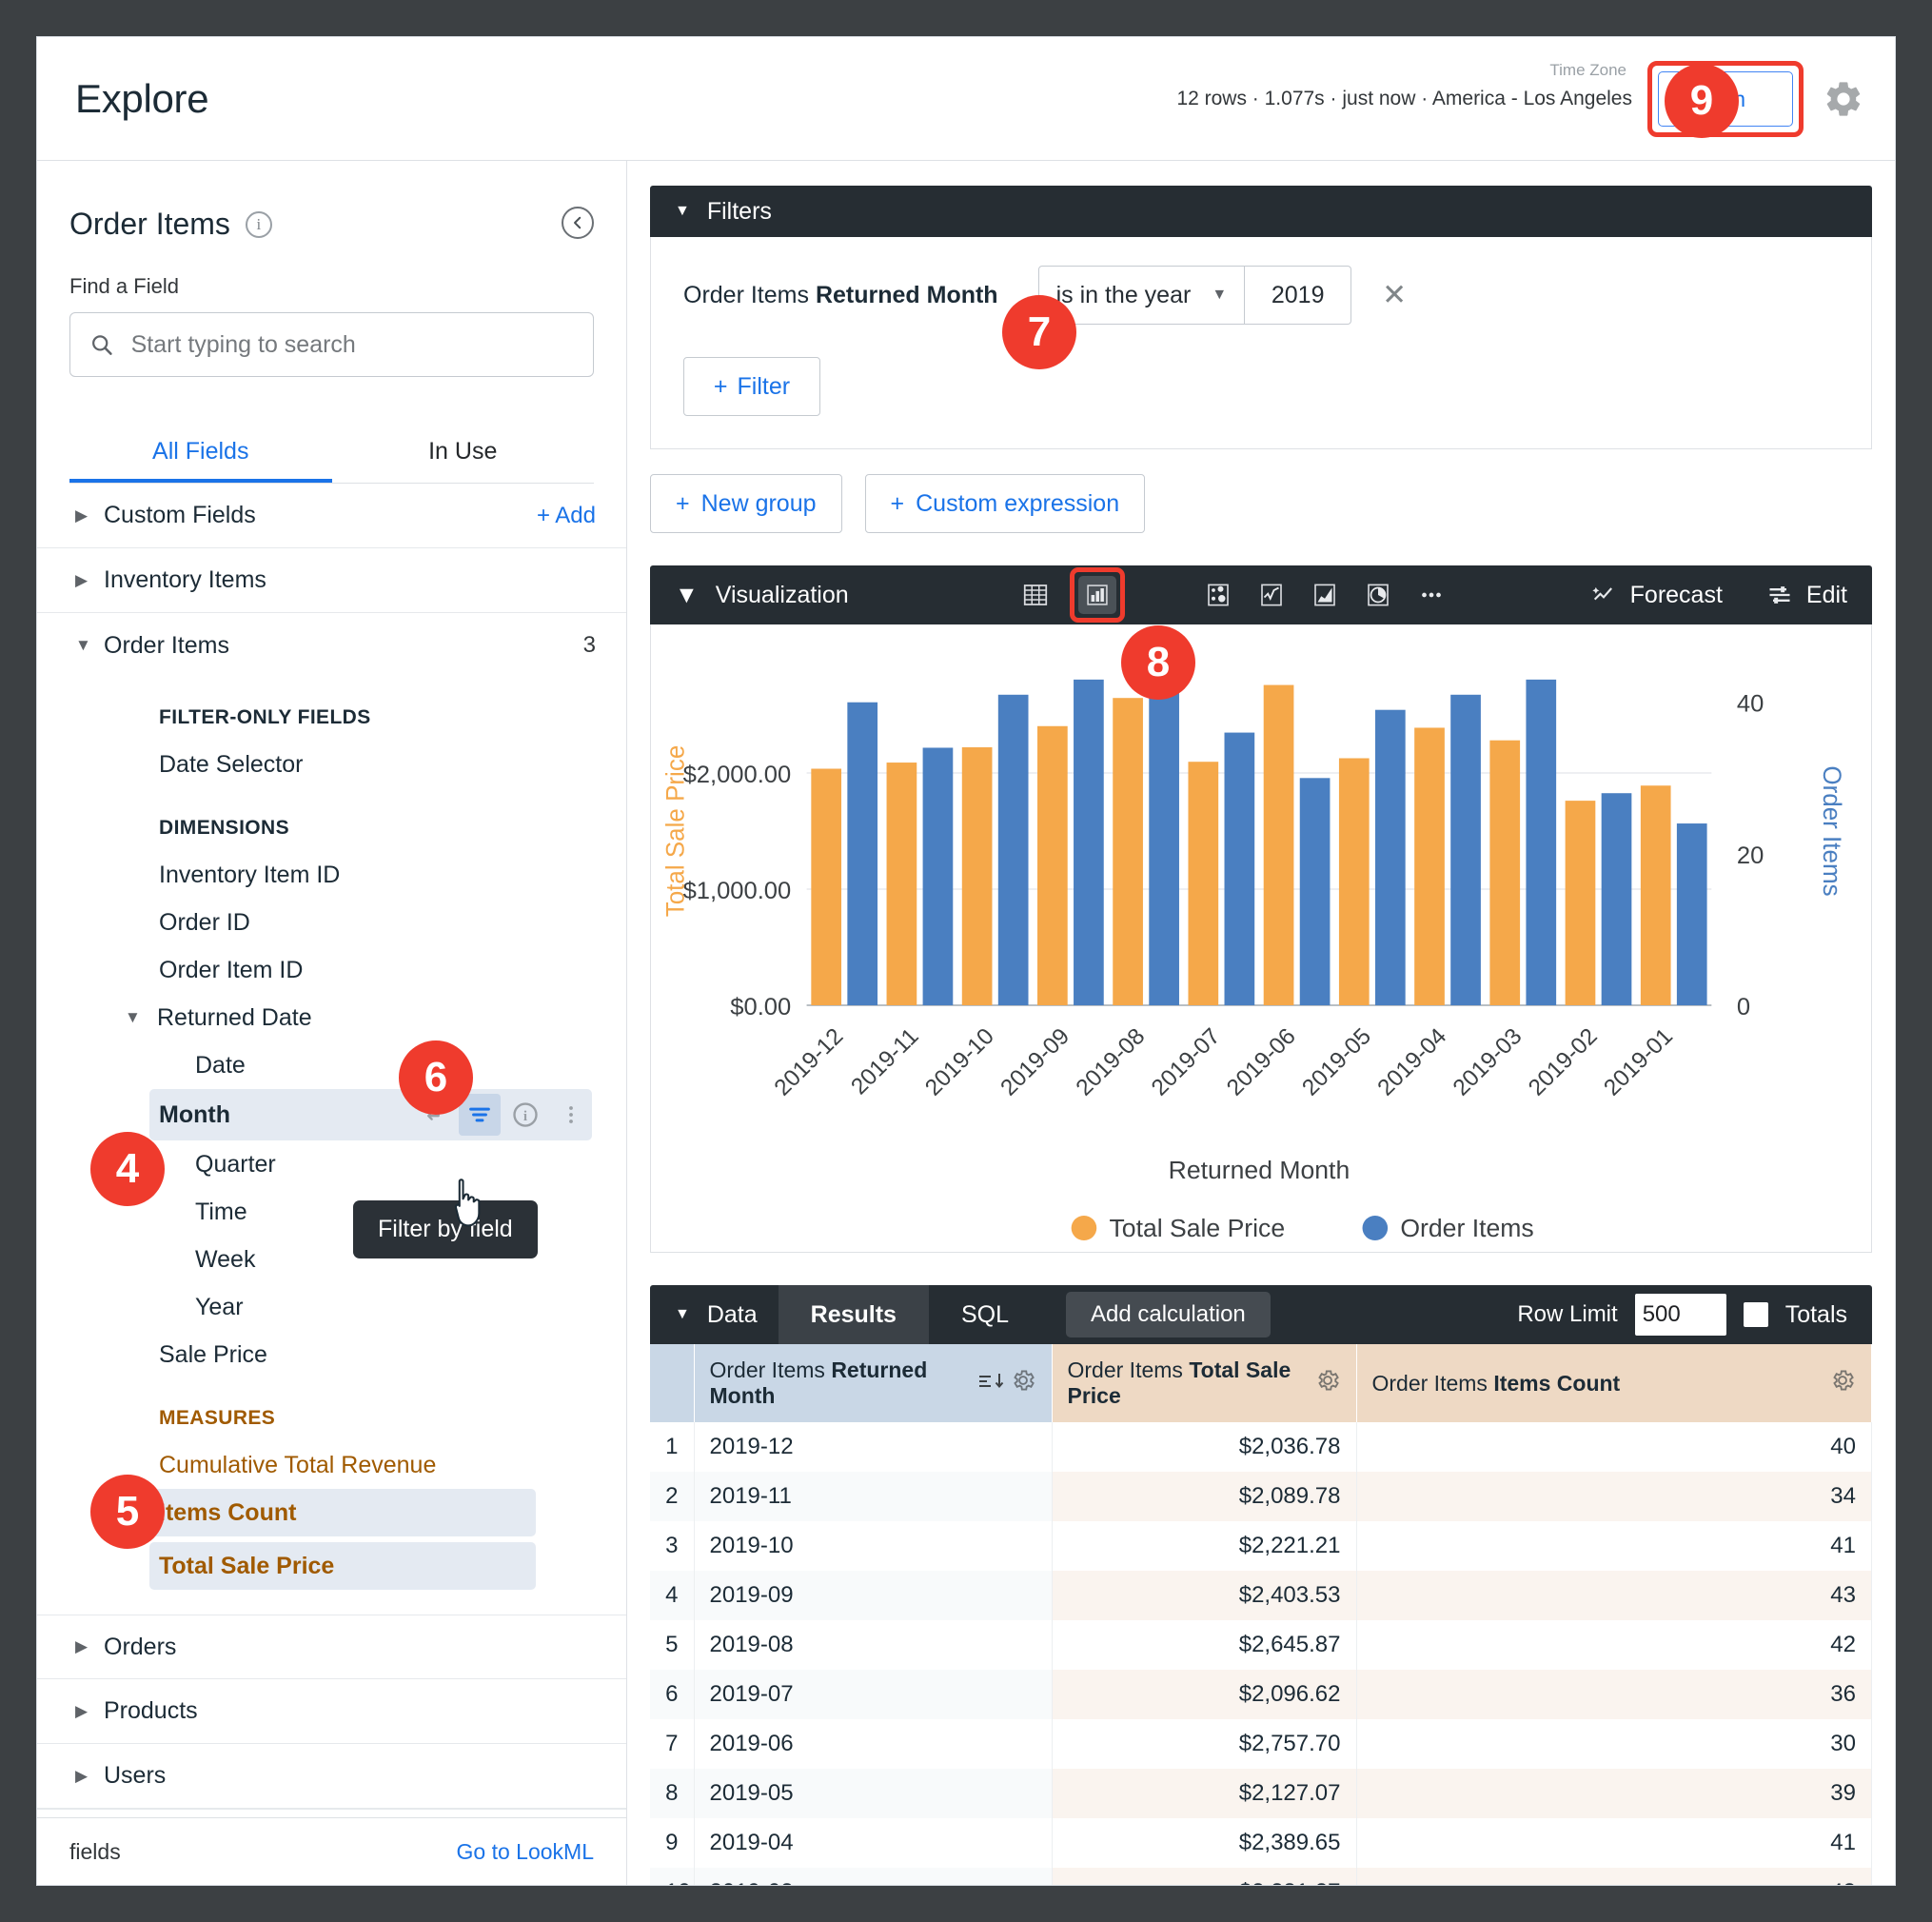 The image size is (1932, 1922). What do you see at coordinates (95, 1851) in the screenshot?
I see `fields-footer-label: fields` at bounding box center [95, 1851].